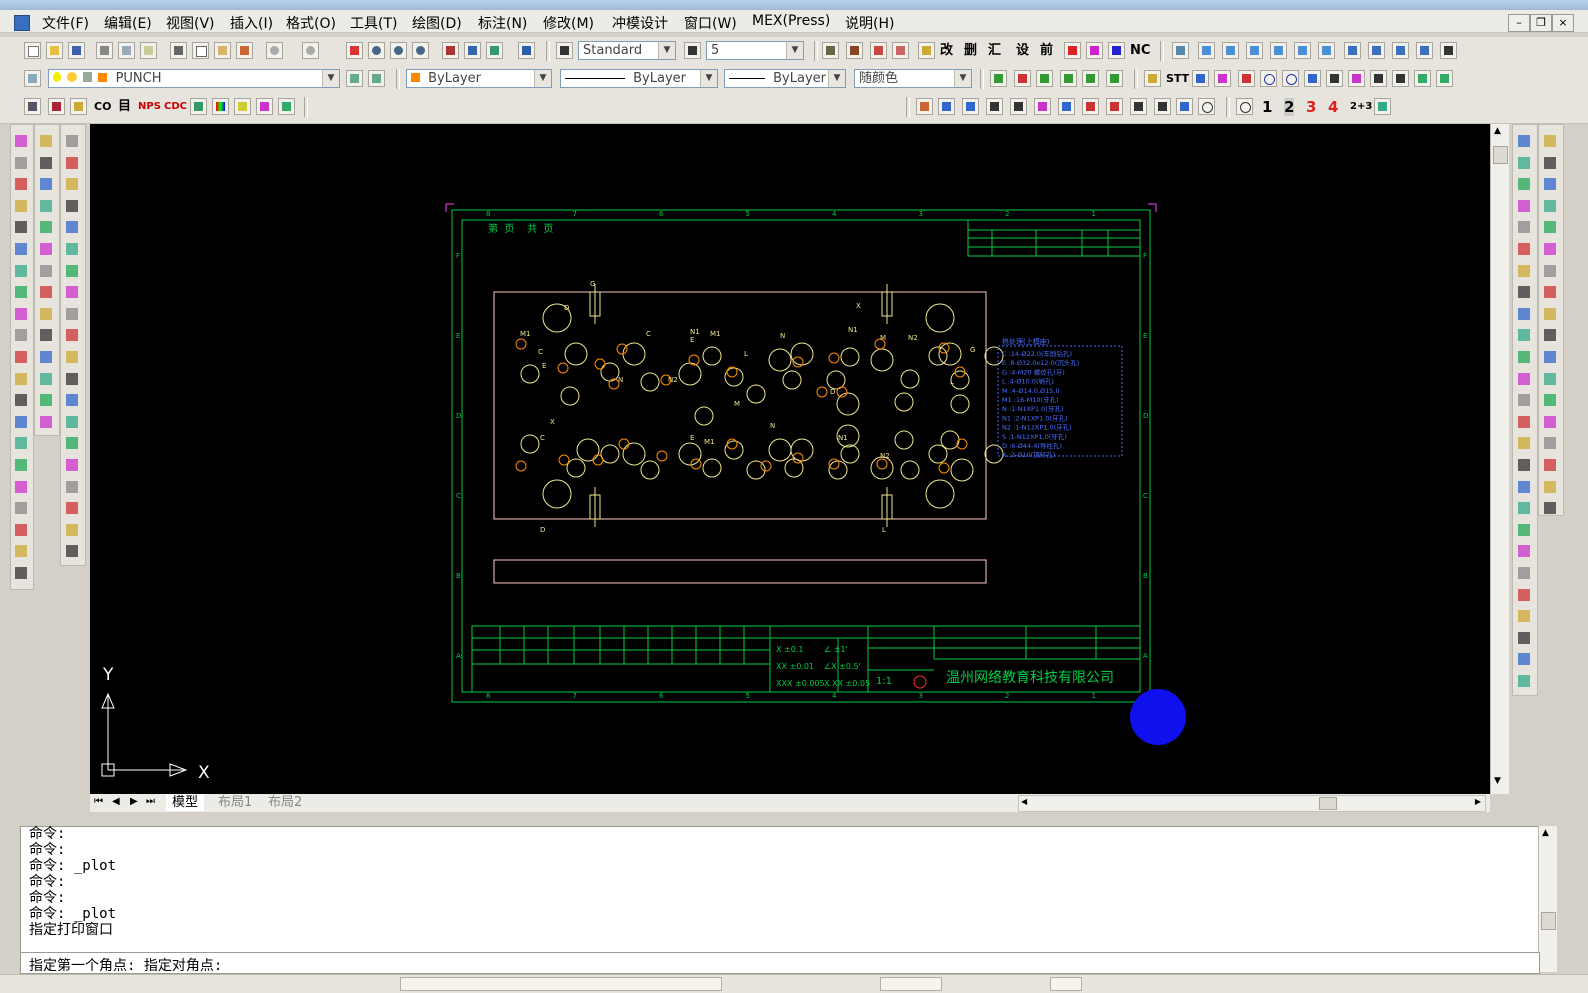 The height and width of the screenshot is (993, 1588). What do you see at coordinates (104, 50) in the screenshot?
I see `print-icon` at bounding box center [104, 50].